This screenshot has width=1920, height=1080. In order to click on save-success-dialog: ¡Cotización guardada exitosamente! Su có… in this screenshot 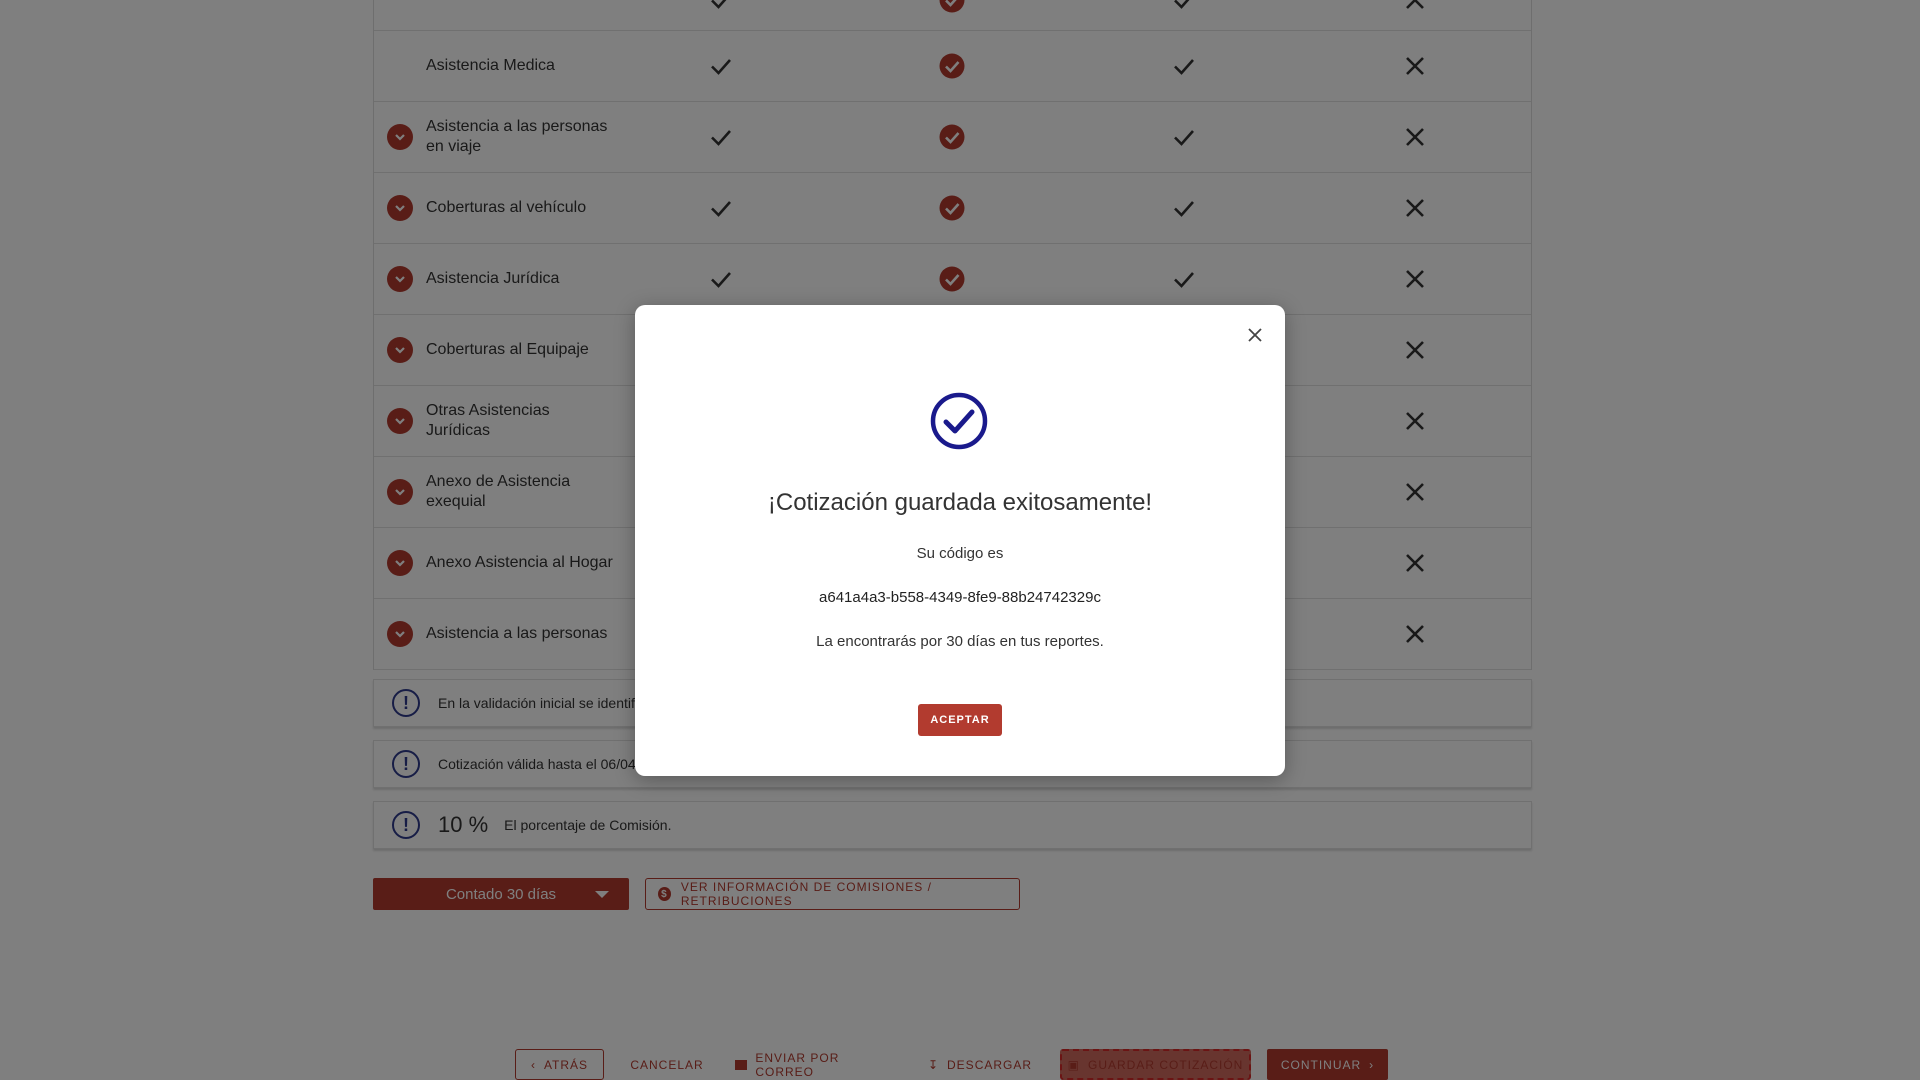, I will do `click(960, 540)`.